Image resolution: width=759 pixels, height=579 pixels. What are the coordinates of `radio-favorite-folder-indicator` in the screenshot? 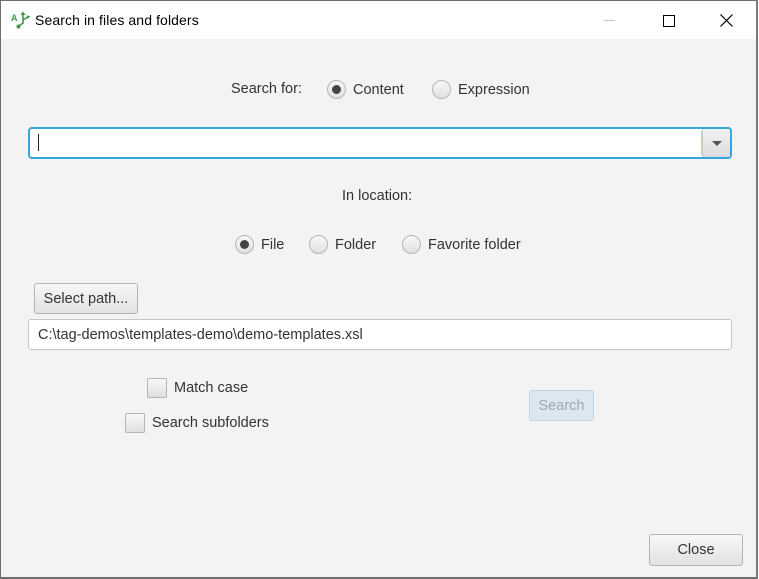 It's located at (411, 244).